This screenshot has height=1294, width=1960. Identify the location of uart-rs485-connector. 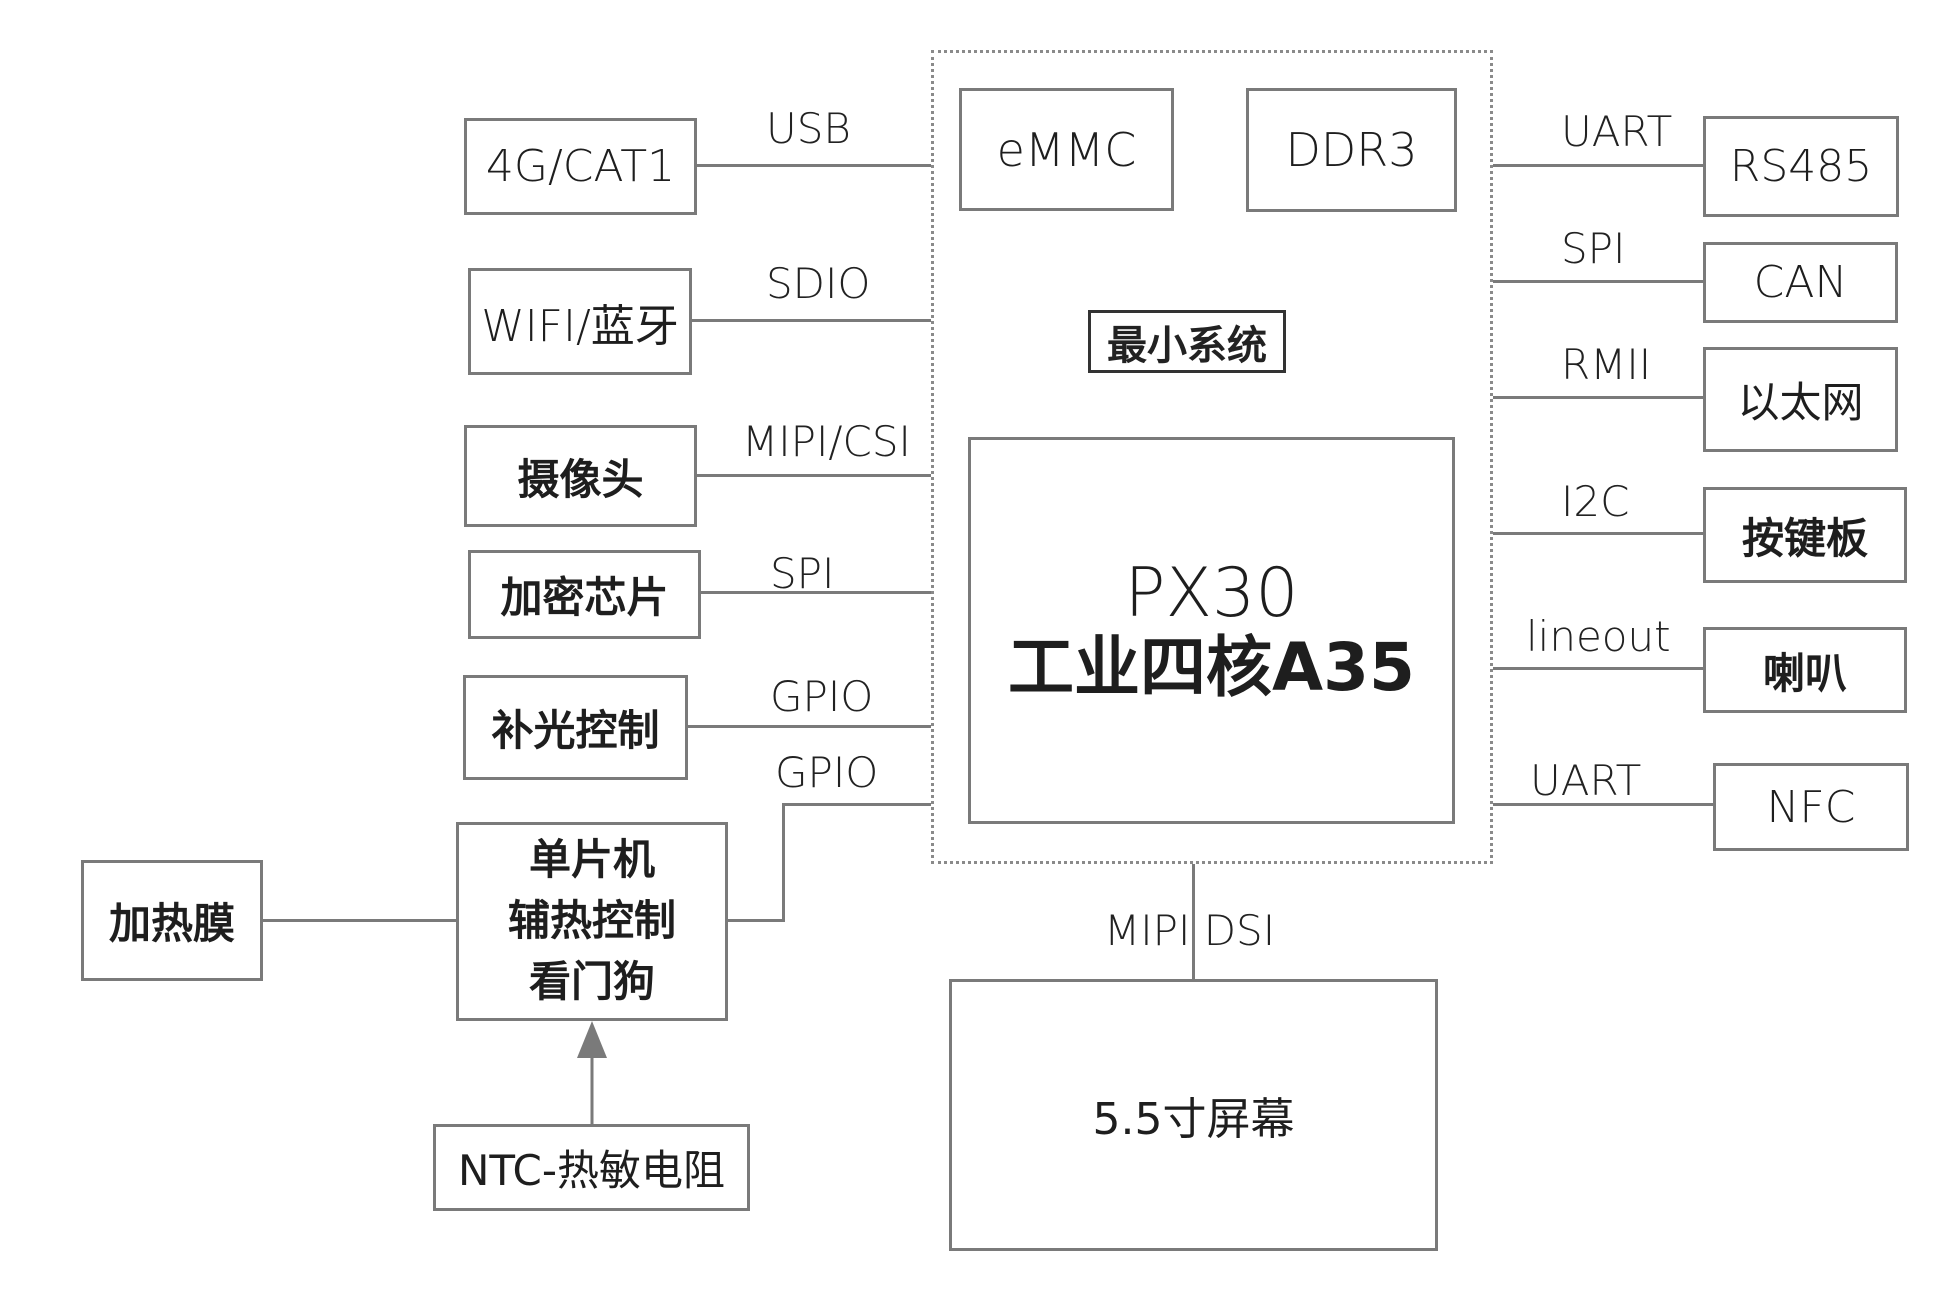
(1598, 165).